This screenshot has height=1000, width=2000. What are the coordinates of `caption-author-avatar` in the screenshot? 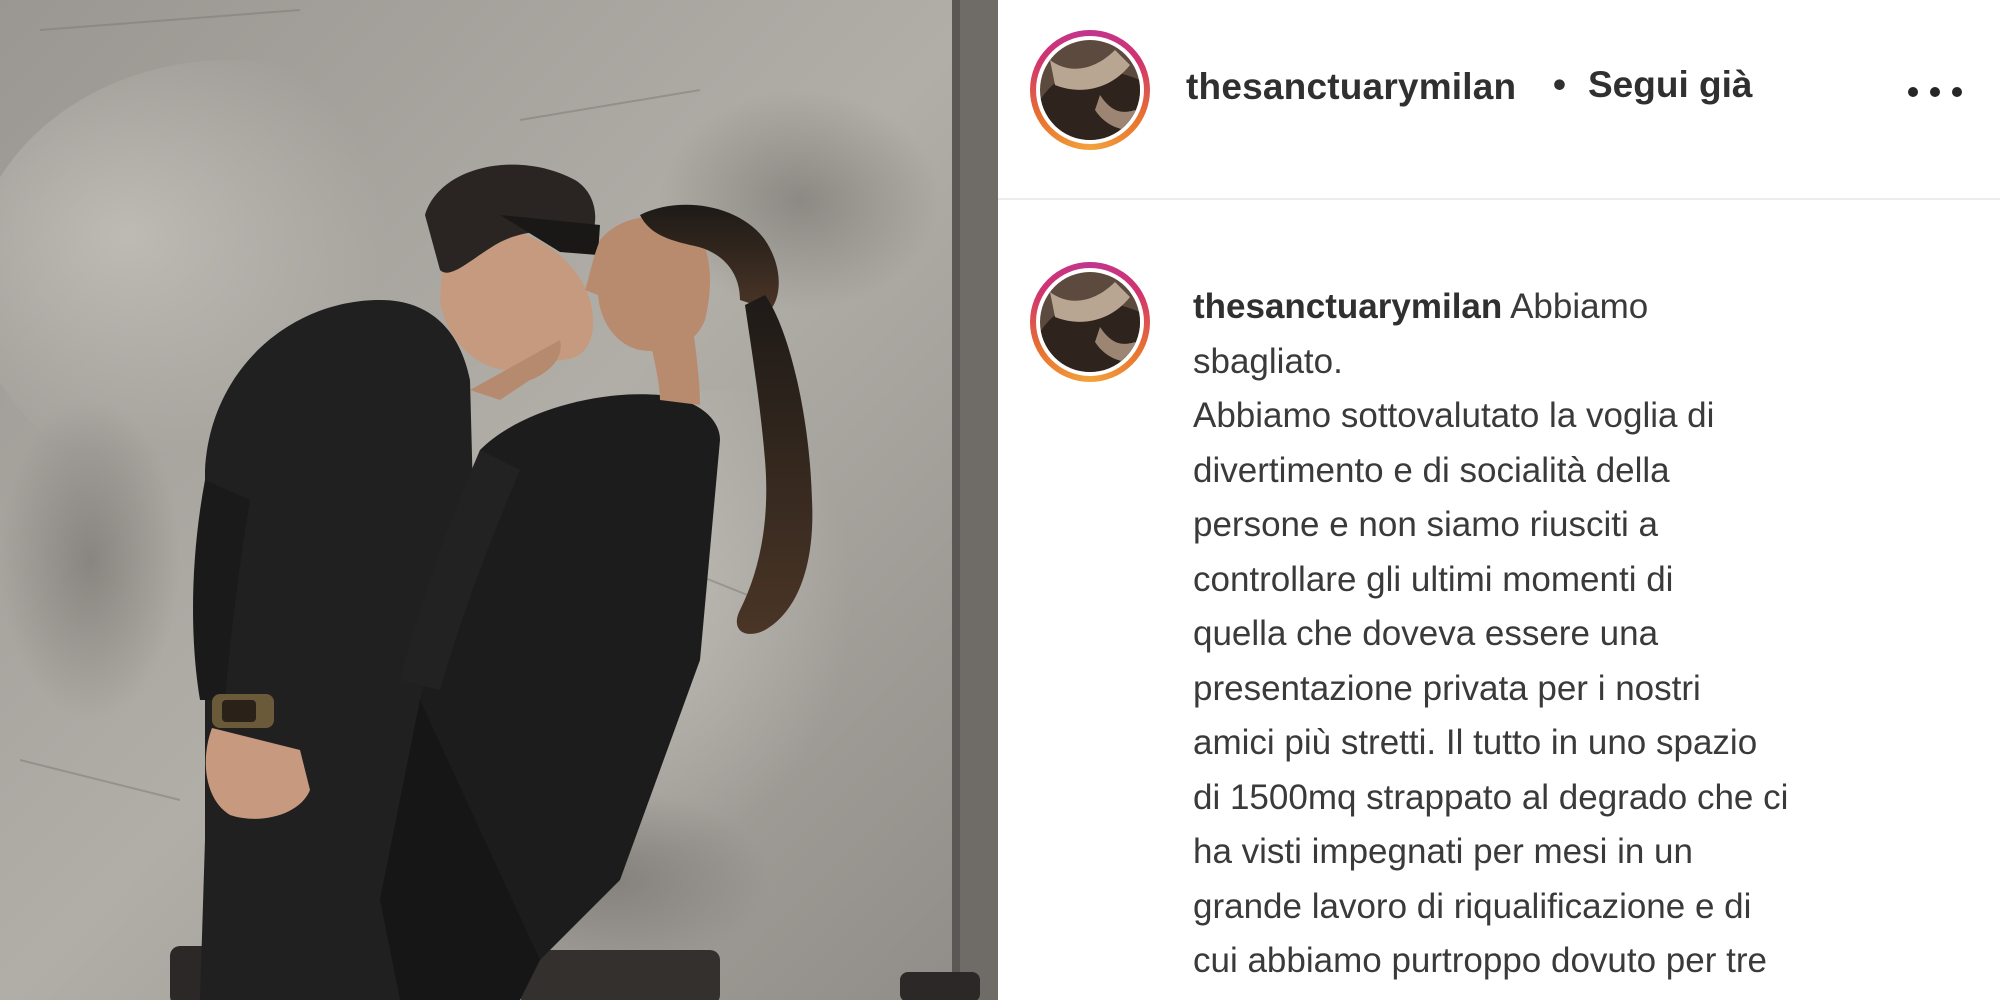 It's located at (1090, 322).